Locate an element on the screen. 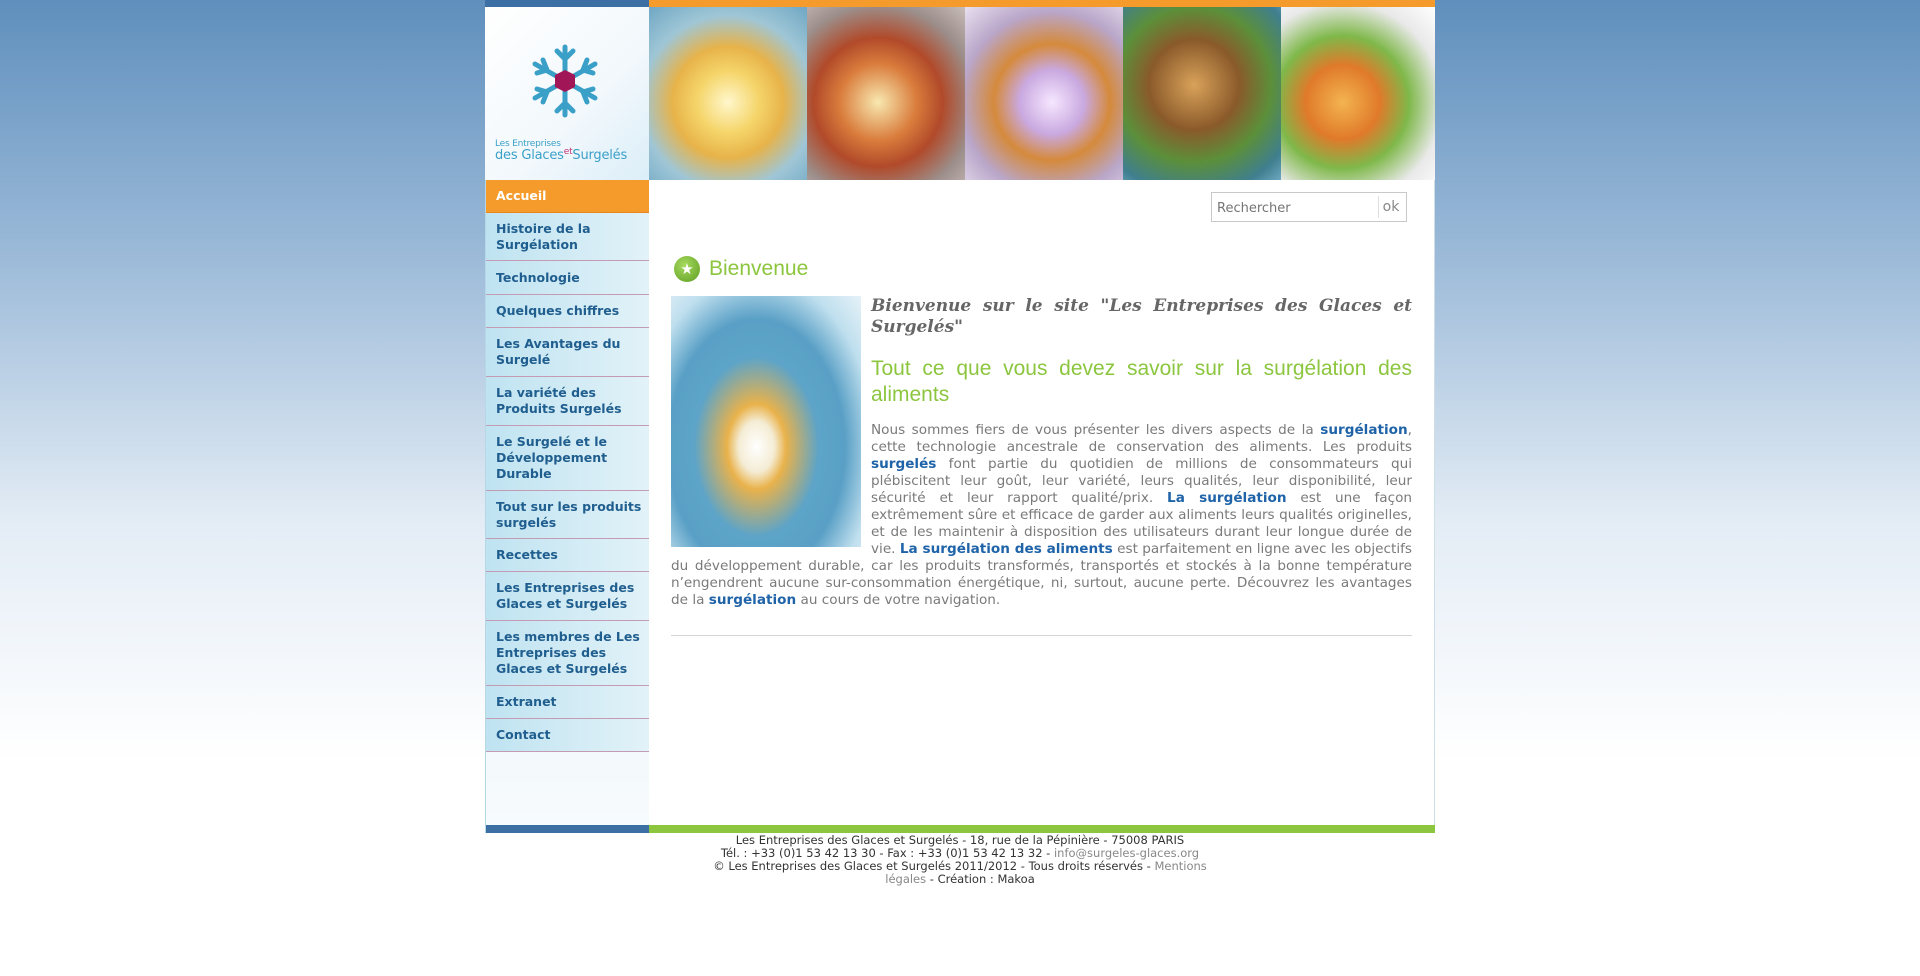  link-la-surgelation: La surgélation is located at coordinates (1227, 498).